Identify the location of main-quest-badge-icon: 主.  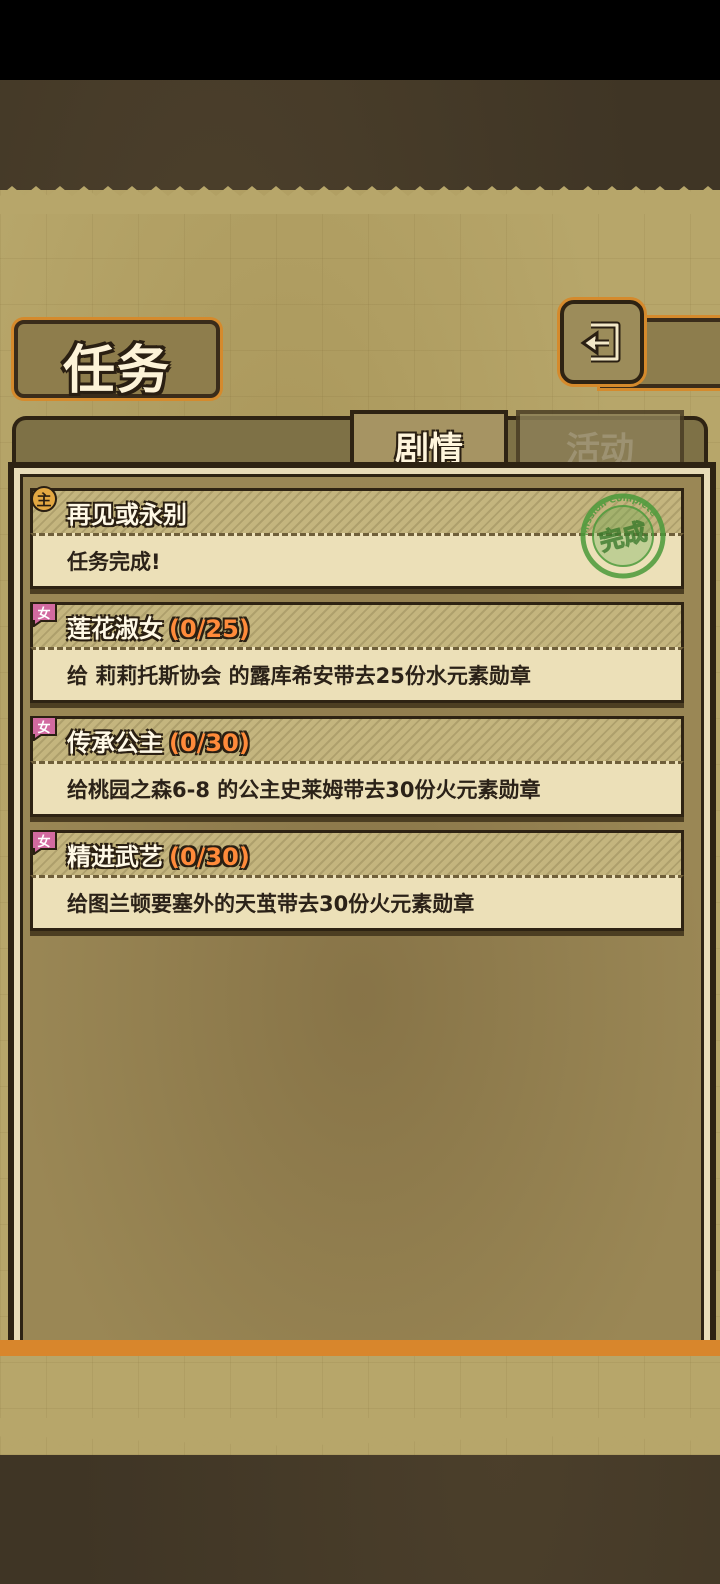
(44, 499).